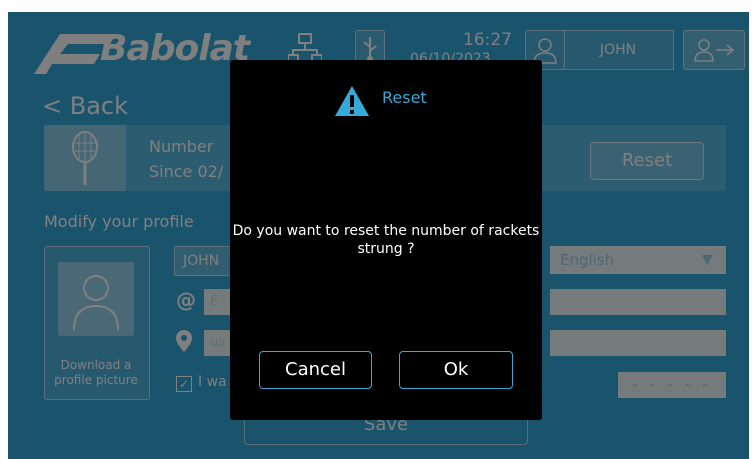  I want to click on ok-button: Ok, so click(456, 370).